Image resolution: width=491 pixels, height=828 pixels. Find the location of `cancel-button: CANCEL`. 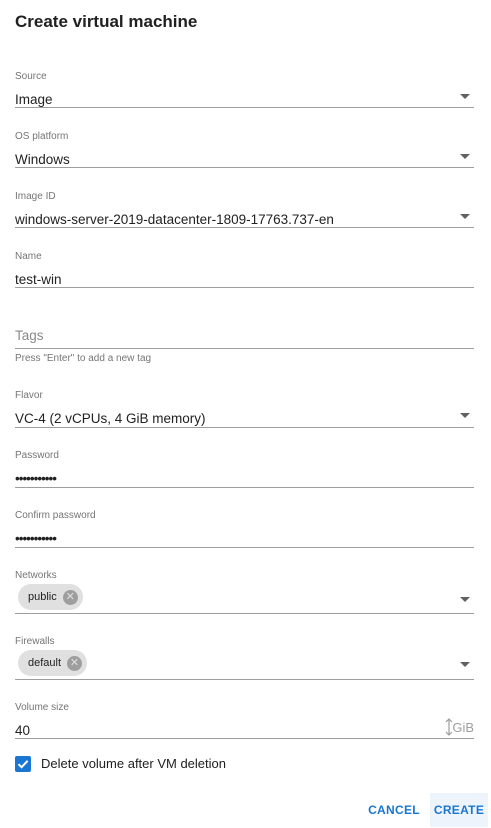

cancel-button: CANCEL is located at coordinates (394, 810).